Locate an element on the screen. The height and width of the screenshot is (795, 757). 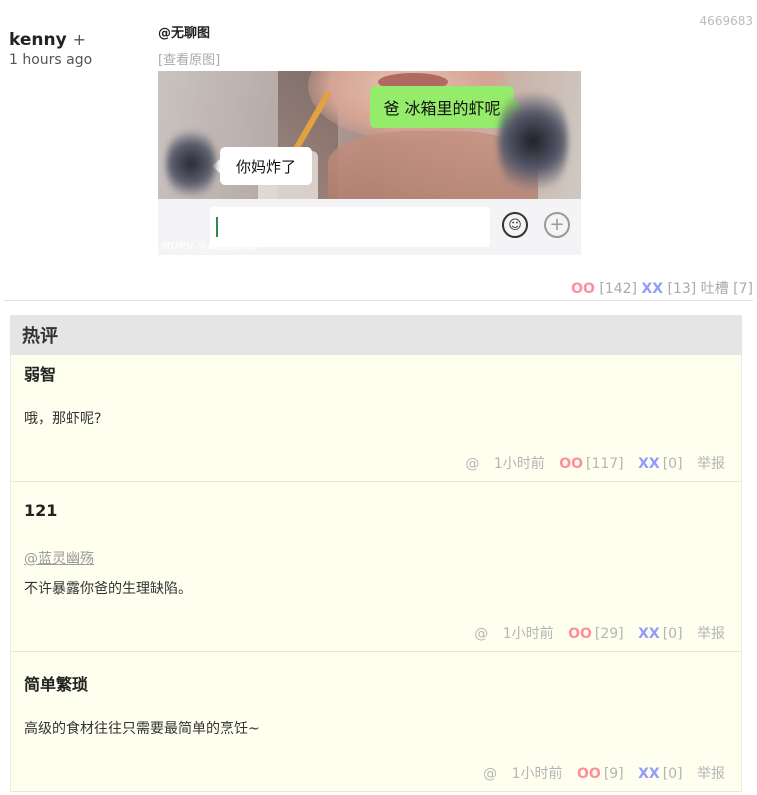
plus-icon: + is located at coordinates (557, 225).